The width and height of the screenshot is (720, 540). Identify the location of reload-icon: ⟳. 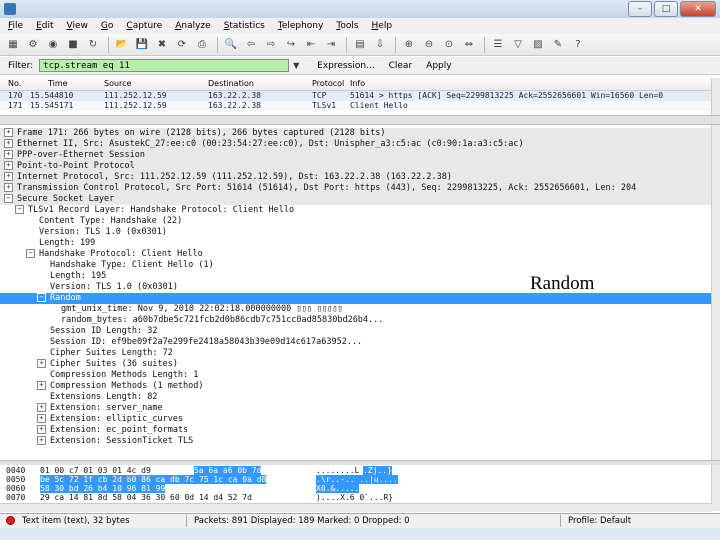
(182, 45).